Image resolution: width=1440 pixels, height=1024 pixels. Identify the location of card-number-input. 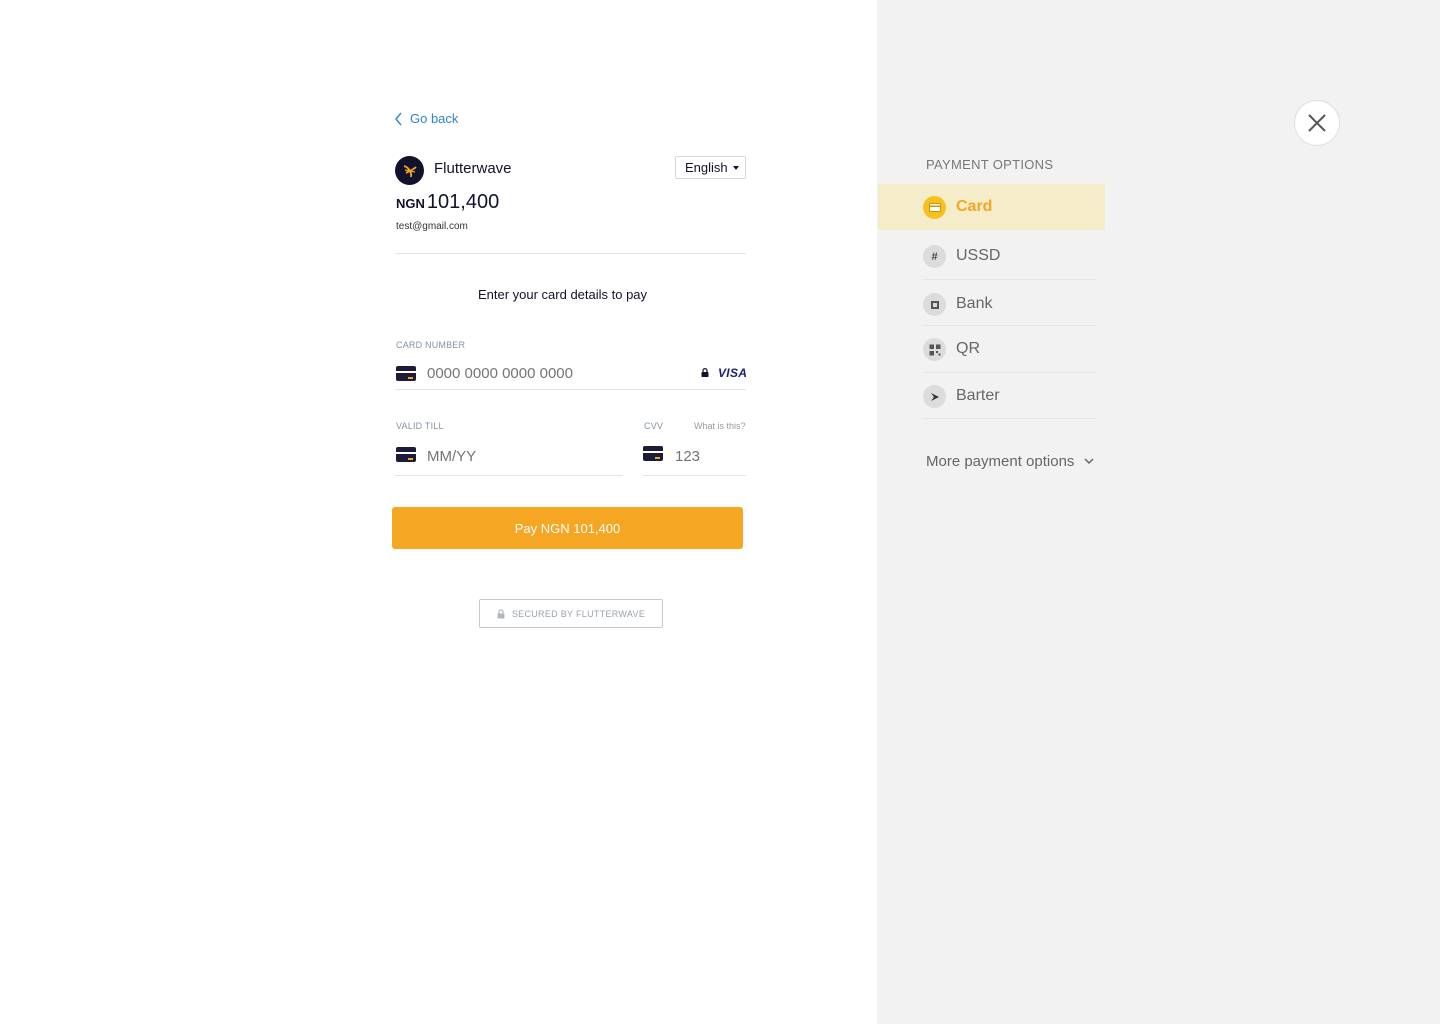
(557, 373).